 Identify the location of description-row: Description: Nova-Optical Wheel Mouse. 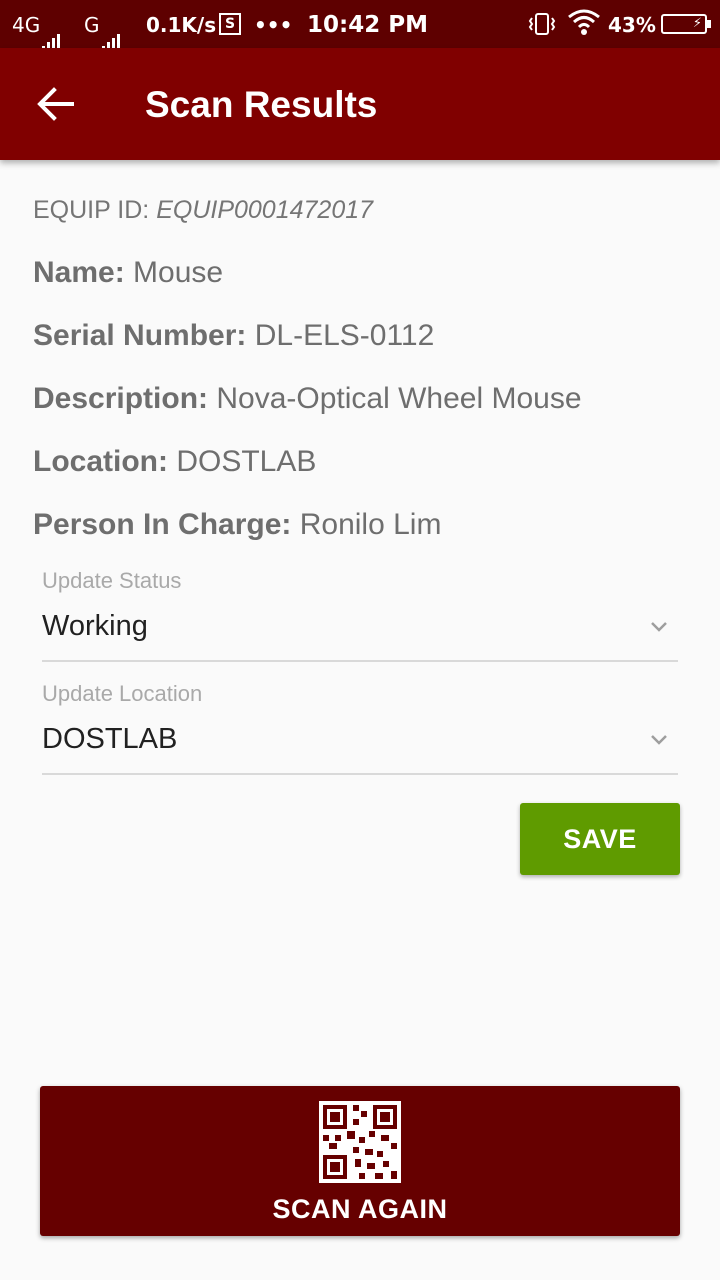
(368, 399).